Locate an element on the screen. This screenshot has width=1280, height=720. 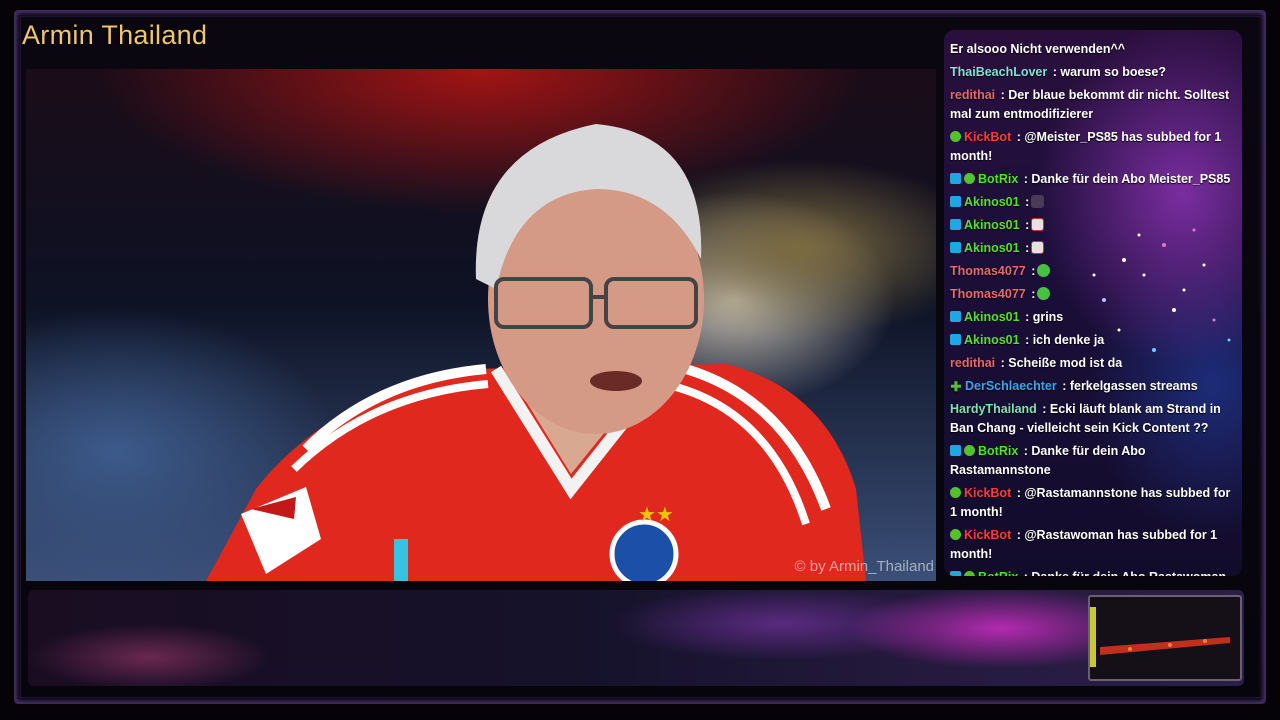
chat-message: ✚ DerSchlaechter : ferkelgassen streams is located at coordinates (1094, 386).